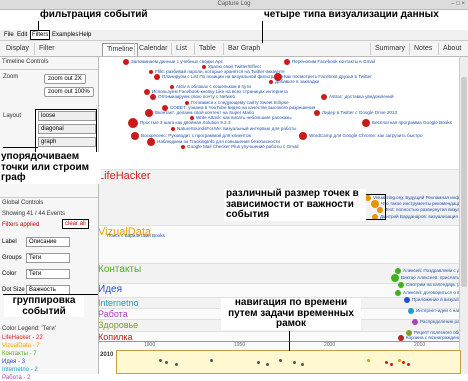  I want to click on annotation-line, so click(38, 25).